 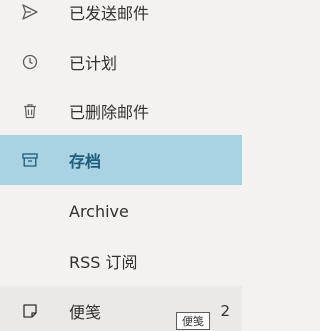 I want to click on unread-count: 2, so click(x=225, y=311).